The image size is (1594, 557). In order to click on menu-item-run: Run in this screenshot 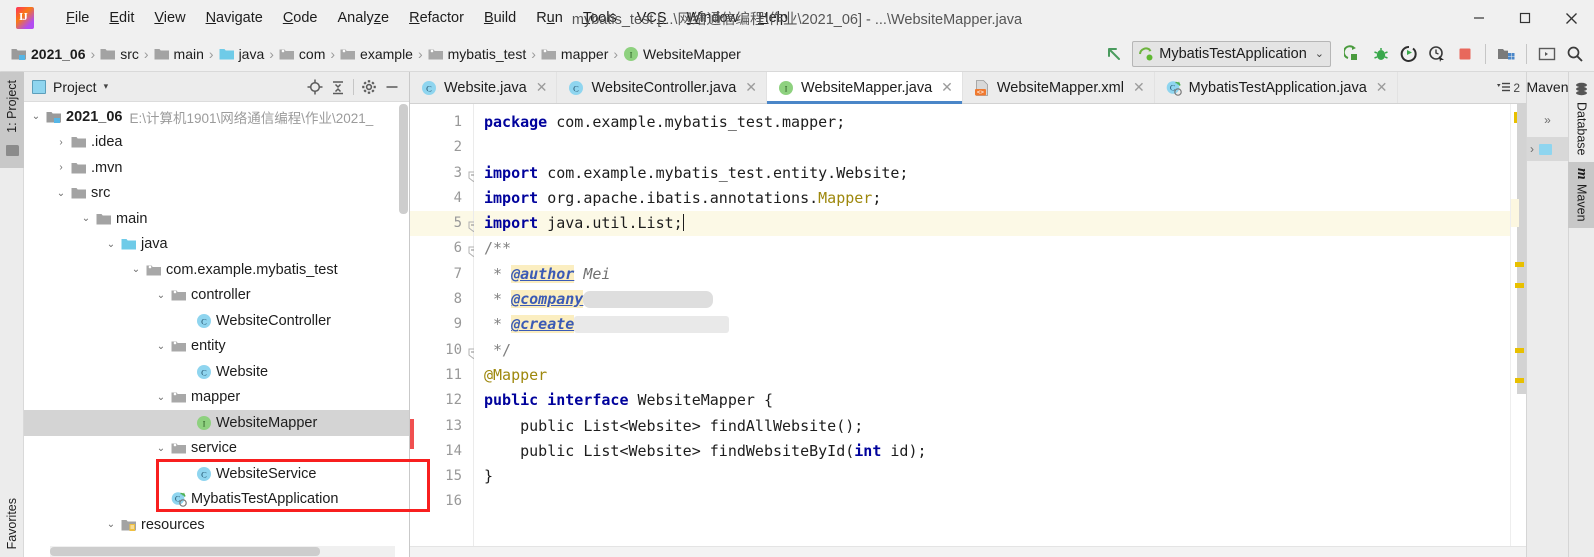, I will do `click(549, 18)`.